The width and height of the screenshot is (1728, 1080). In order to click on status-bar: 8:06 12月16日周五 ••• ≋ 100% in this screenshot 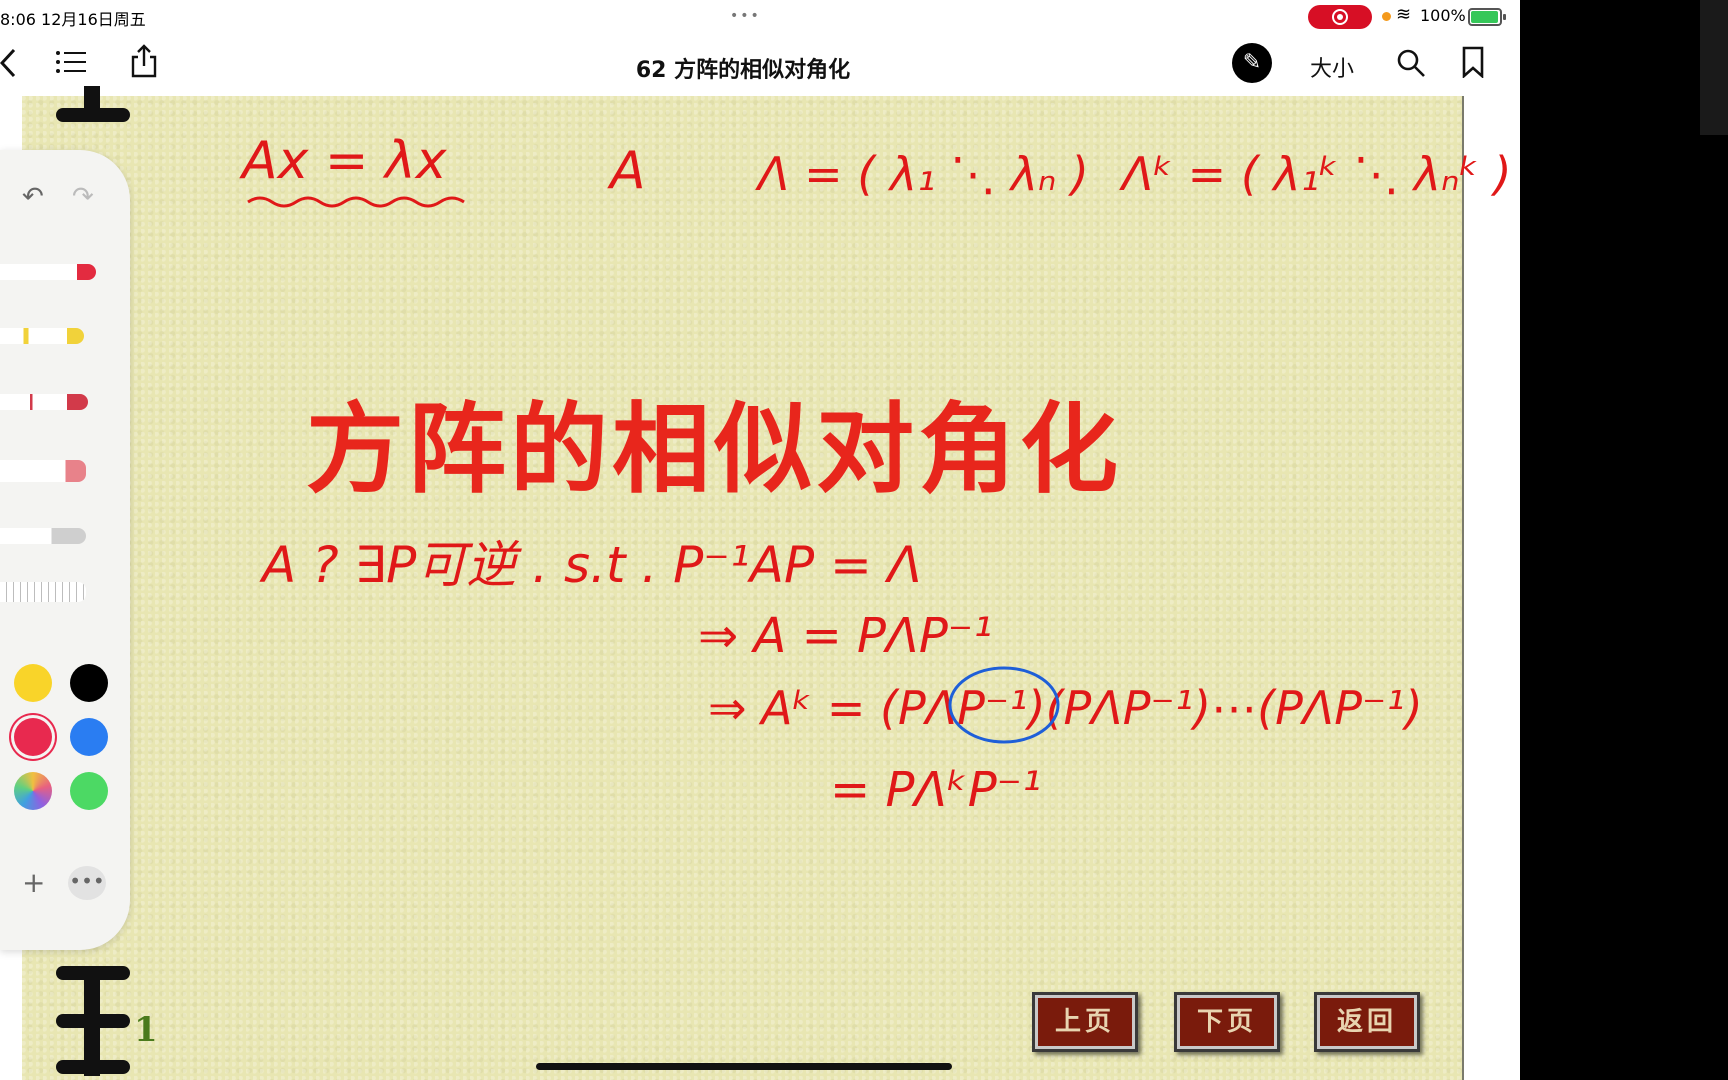, I will do `click(760, 17)`.